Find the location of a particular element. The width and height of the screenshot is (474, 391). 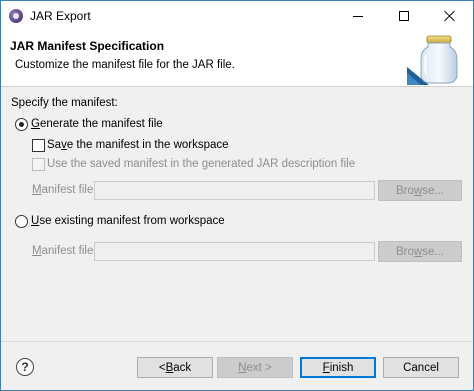

jar-icon is located at coordinates (432, 60).